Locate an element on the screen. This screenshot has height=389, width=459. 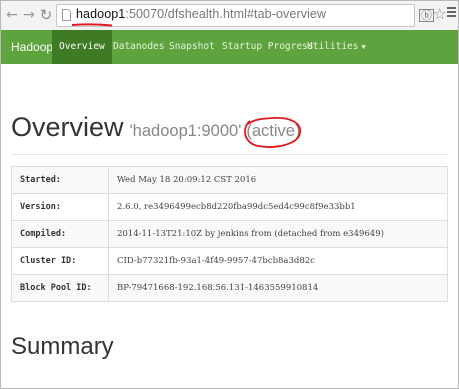
extension-icon: ⓑ is located at coordinates (426, 15).